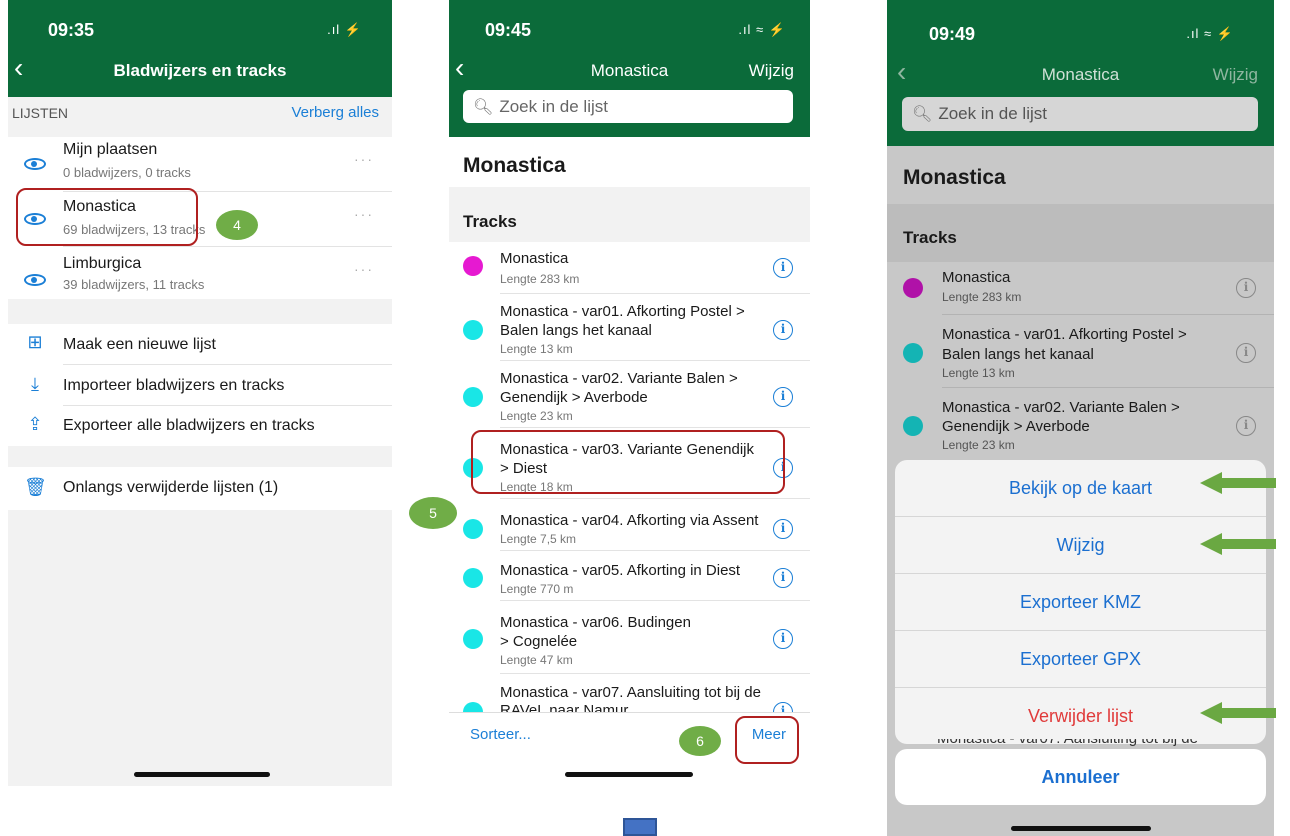 This screenshot has height=836, width=1290. I want to click on track-name-cont: Balen langs het kanaal, so click(576, 330).